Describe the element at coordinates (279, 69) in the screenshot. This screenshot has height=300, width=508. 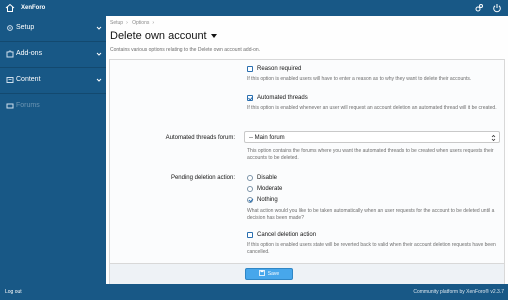
I see `reason-required-label: Reason required` at that location.